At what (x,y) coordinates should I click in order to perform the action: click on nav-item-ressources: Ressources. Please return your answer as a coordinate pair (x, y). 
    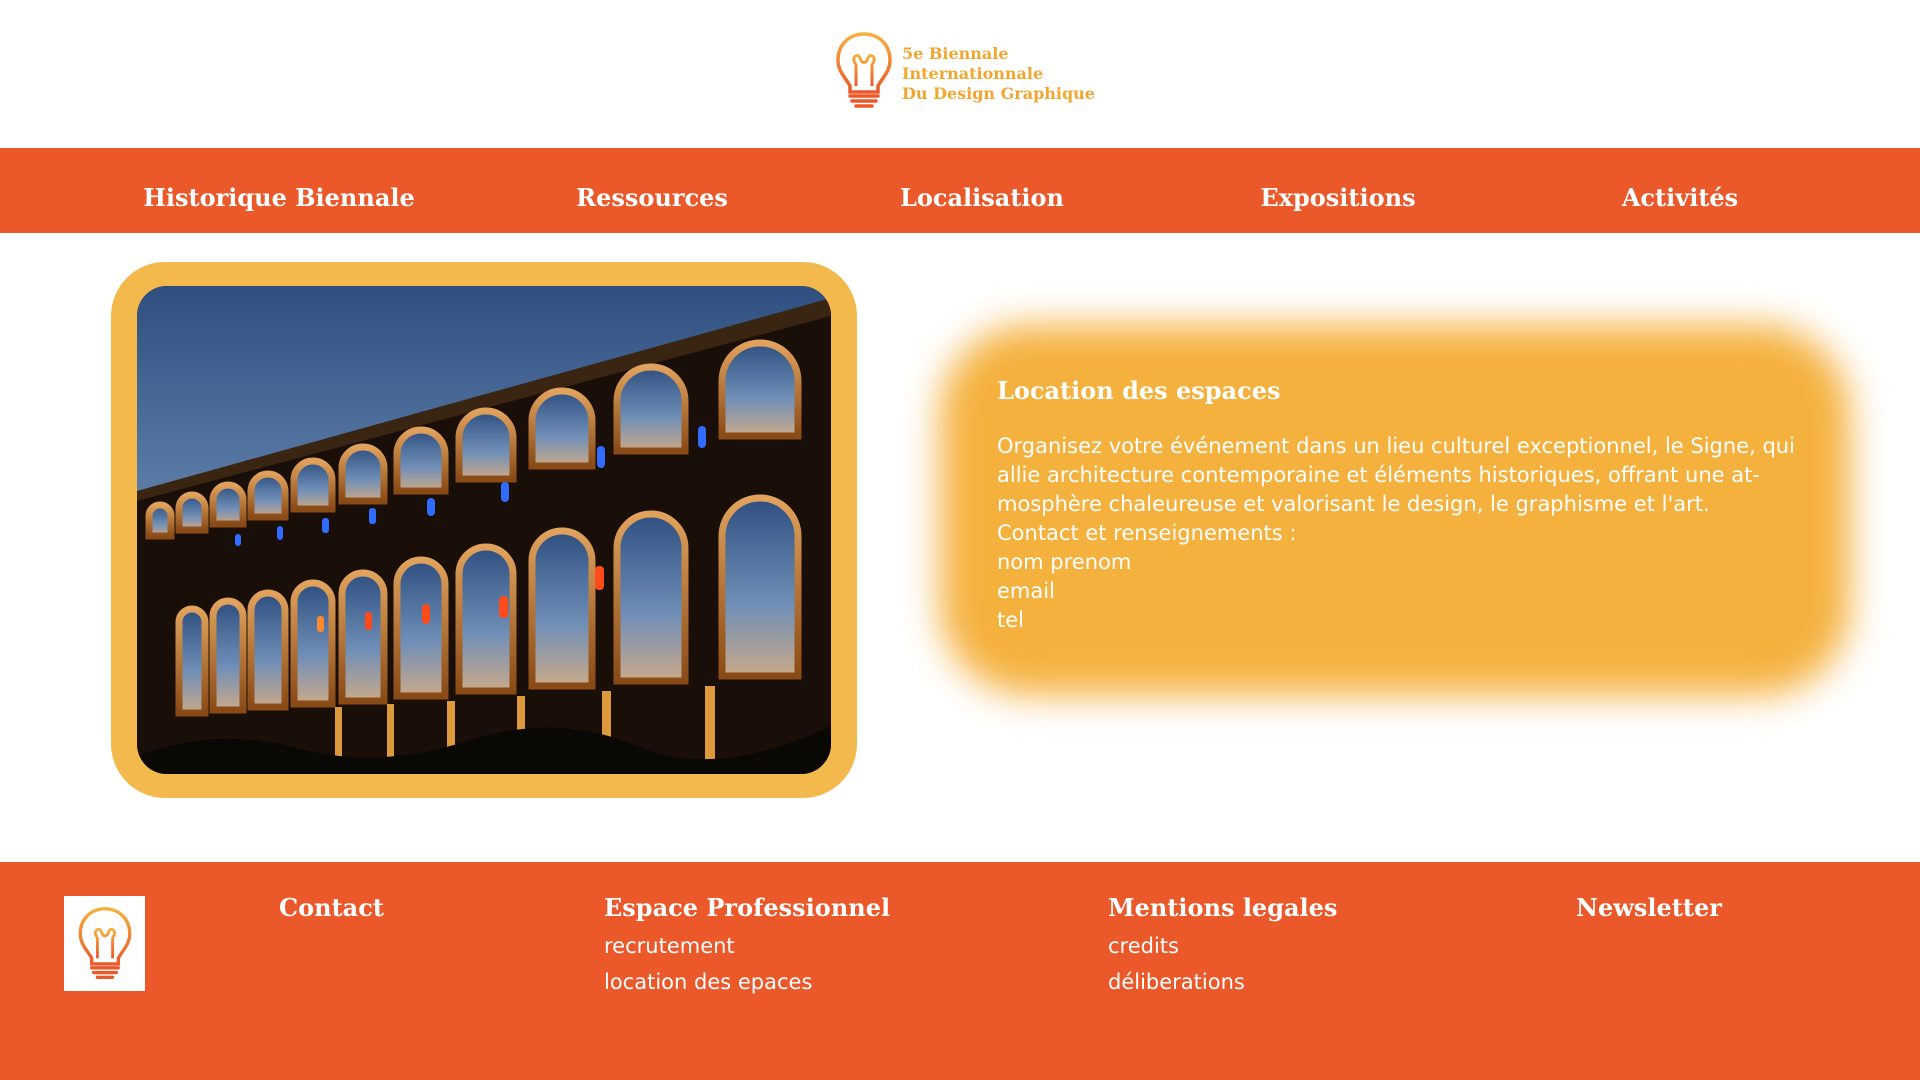
    Looking at the image, I should click on (652, 190).